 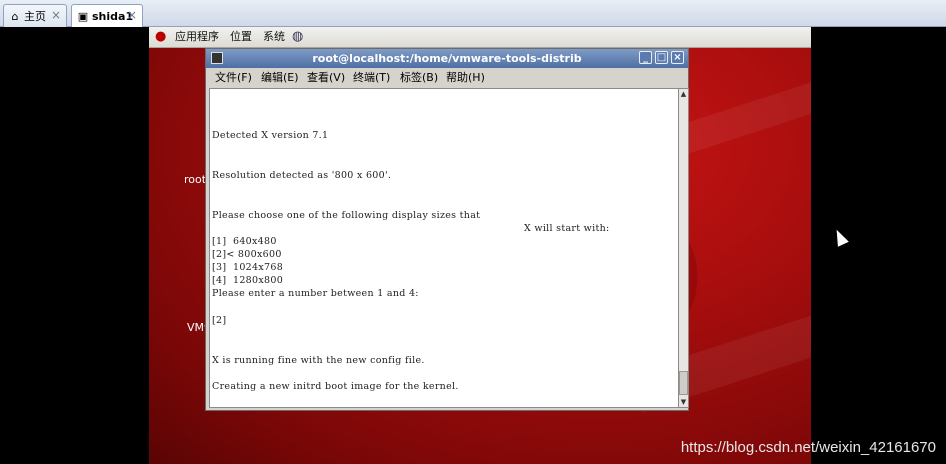 What do you see at coordinates (107, 15) in the screenshot?
I see `tab-shida1: ▣ shida1 ×` at bounding box center [107, 15].